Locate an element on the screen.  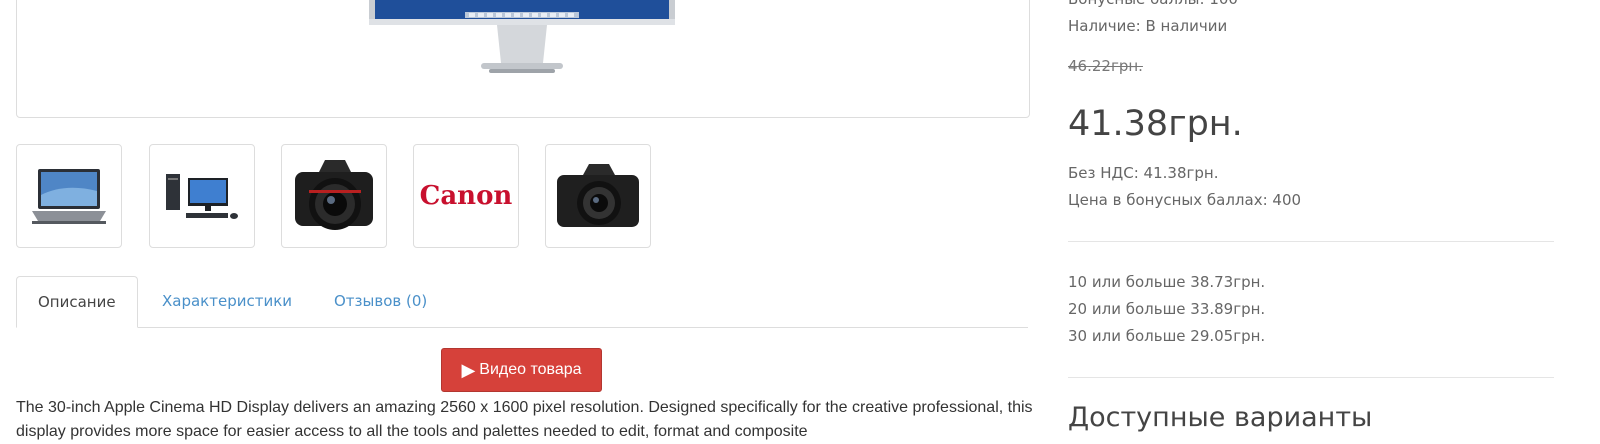
thumbnail-laptop is located at coordinates (69, 196).